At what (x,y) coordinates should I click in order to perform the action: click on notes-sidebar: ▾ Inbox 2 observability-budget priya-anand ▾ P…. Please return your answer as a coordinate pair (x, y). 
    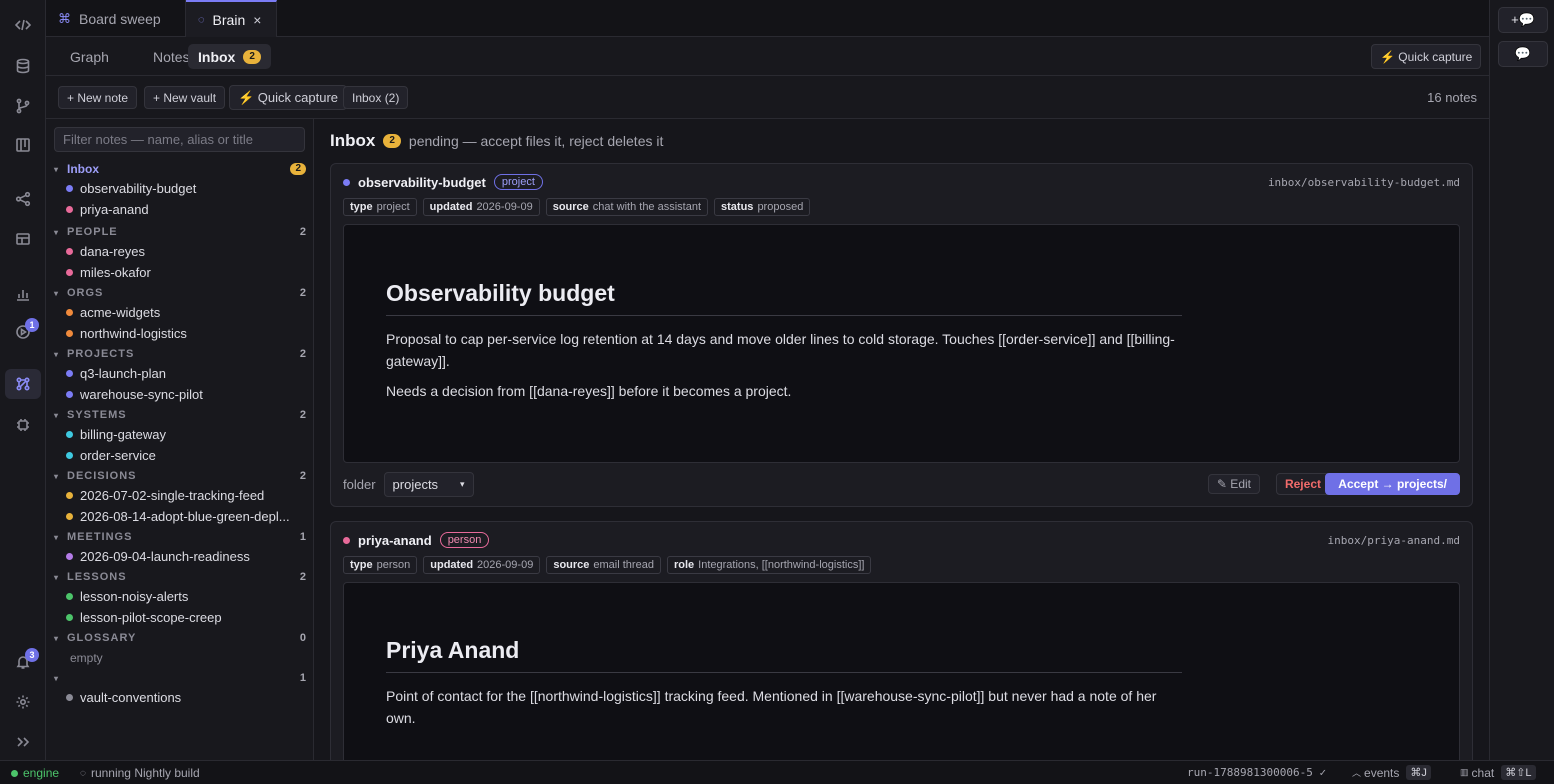
    Looking at the image, I should click on (180, 439).